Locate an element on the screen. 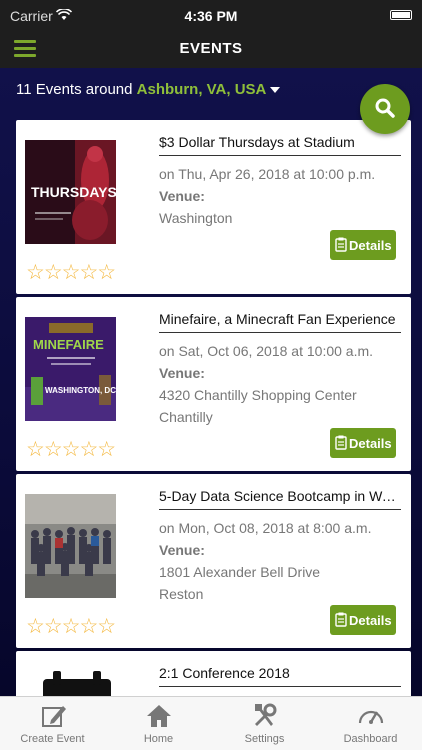 Image resolution: width=422 pixels, height=750 pixels. svg-text: MINEFAIRE is located at coordinates (68, 344).